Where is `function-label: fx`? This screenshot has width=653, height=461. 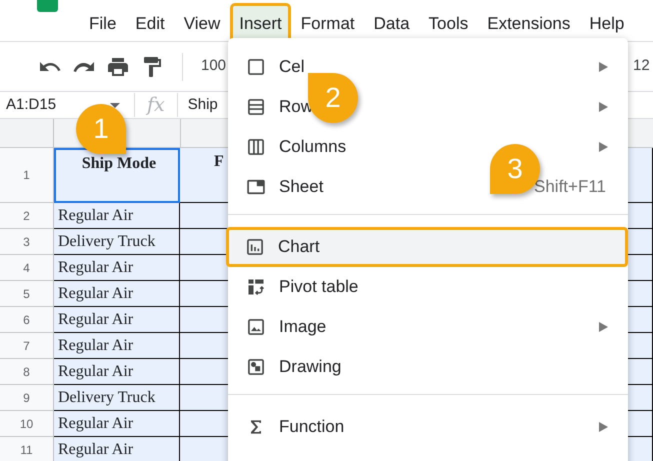 function-label: fx is located at coordinates (156, 105).